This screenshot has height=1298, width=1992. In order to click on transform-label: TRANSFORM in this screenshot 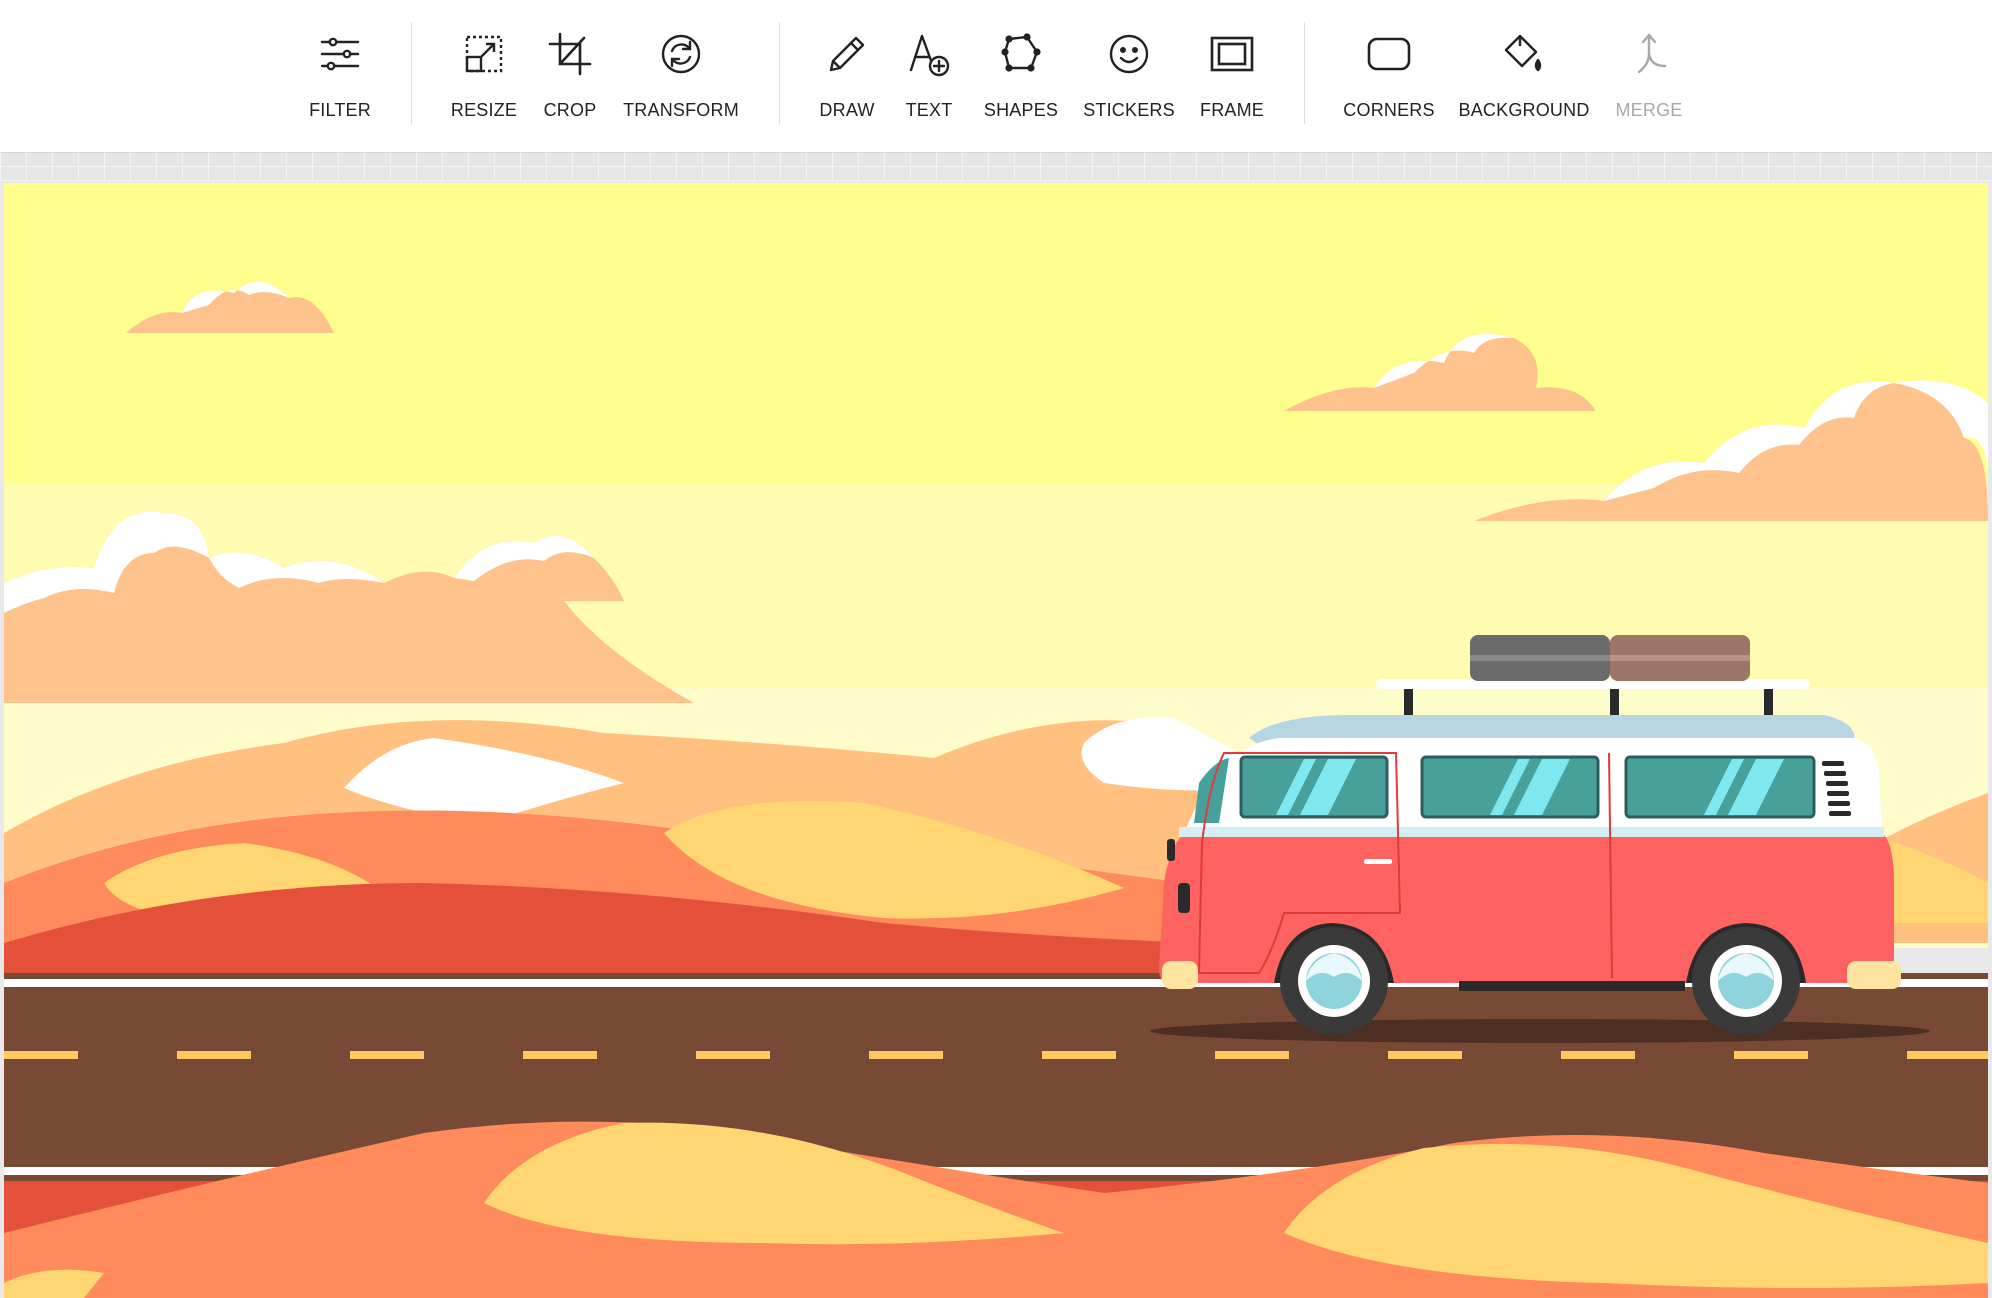, I will do `click(681, 110)`.